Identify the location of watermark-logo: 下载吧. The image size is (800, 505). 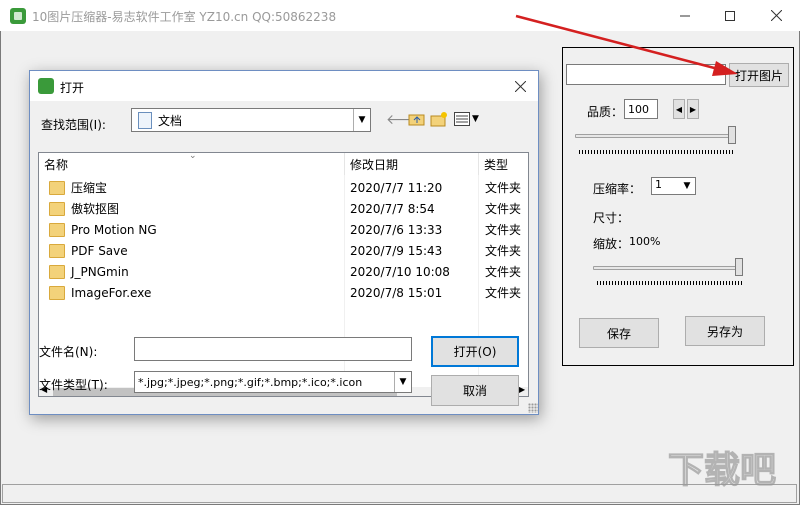
(729, 469).